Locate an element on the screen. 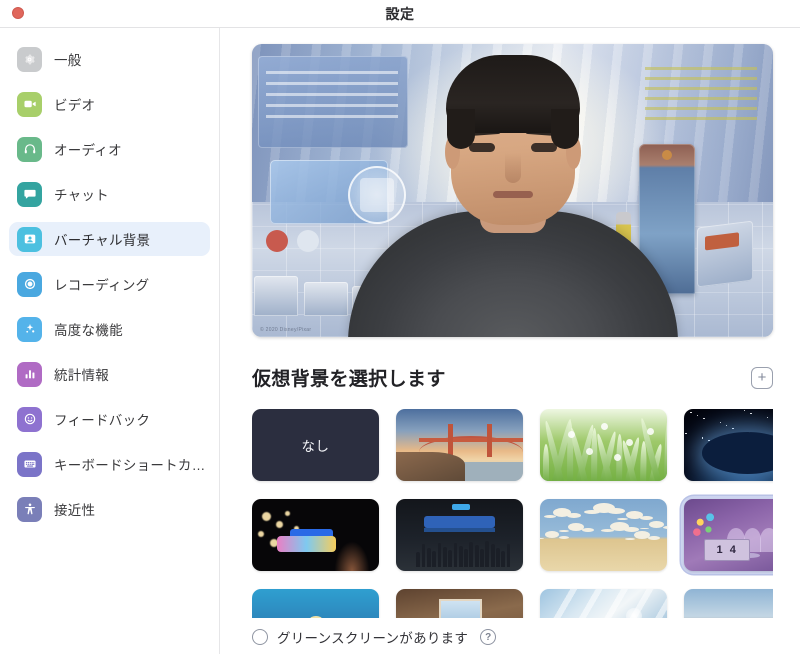  background-tile-none: なし is located at coordinates (315, 445).